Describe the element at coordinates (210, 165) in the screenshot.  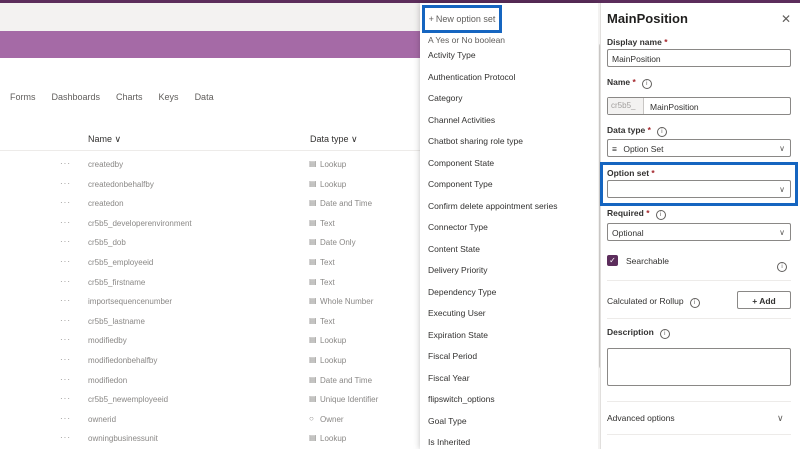
I see `table-row: ··· createdby ▤ Lookup` at that location.